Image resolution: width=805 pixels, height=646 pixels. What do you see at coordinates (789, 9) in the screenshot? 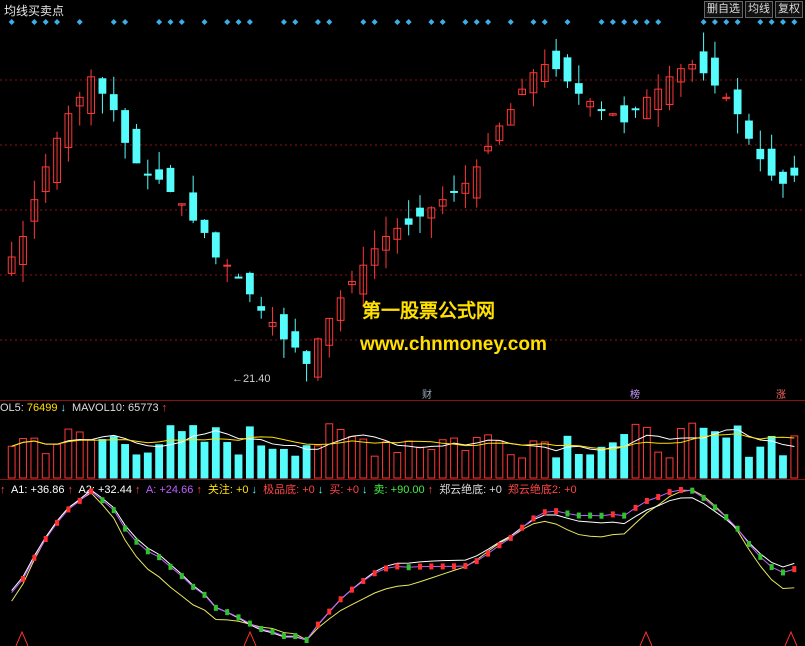
I see `adjust-button: 复权` at bounding box center [789, 9].